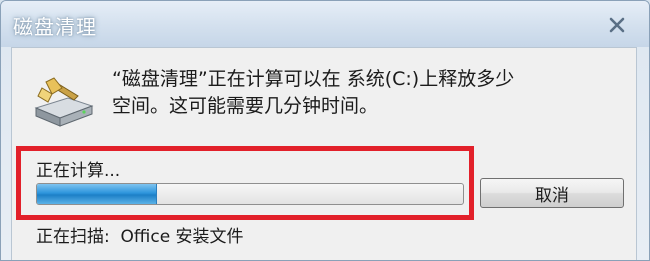 This screenshot has height=261, width=650. I want to click on scanning-status: 正在扫描: Office 安装文件, so click(140, 237).